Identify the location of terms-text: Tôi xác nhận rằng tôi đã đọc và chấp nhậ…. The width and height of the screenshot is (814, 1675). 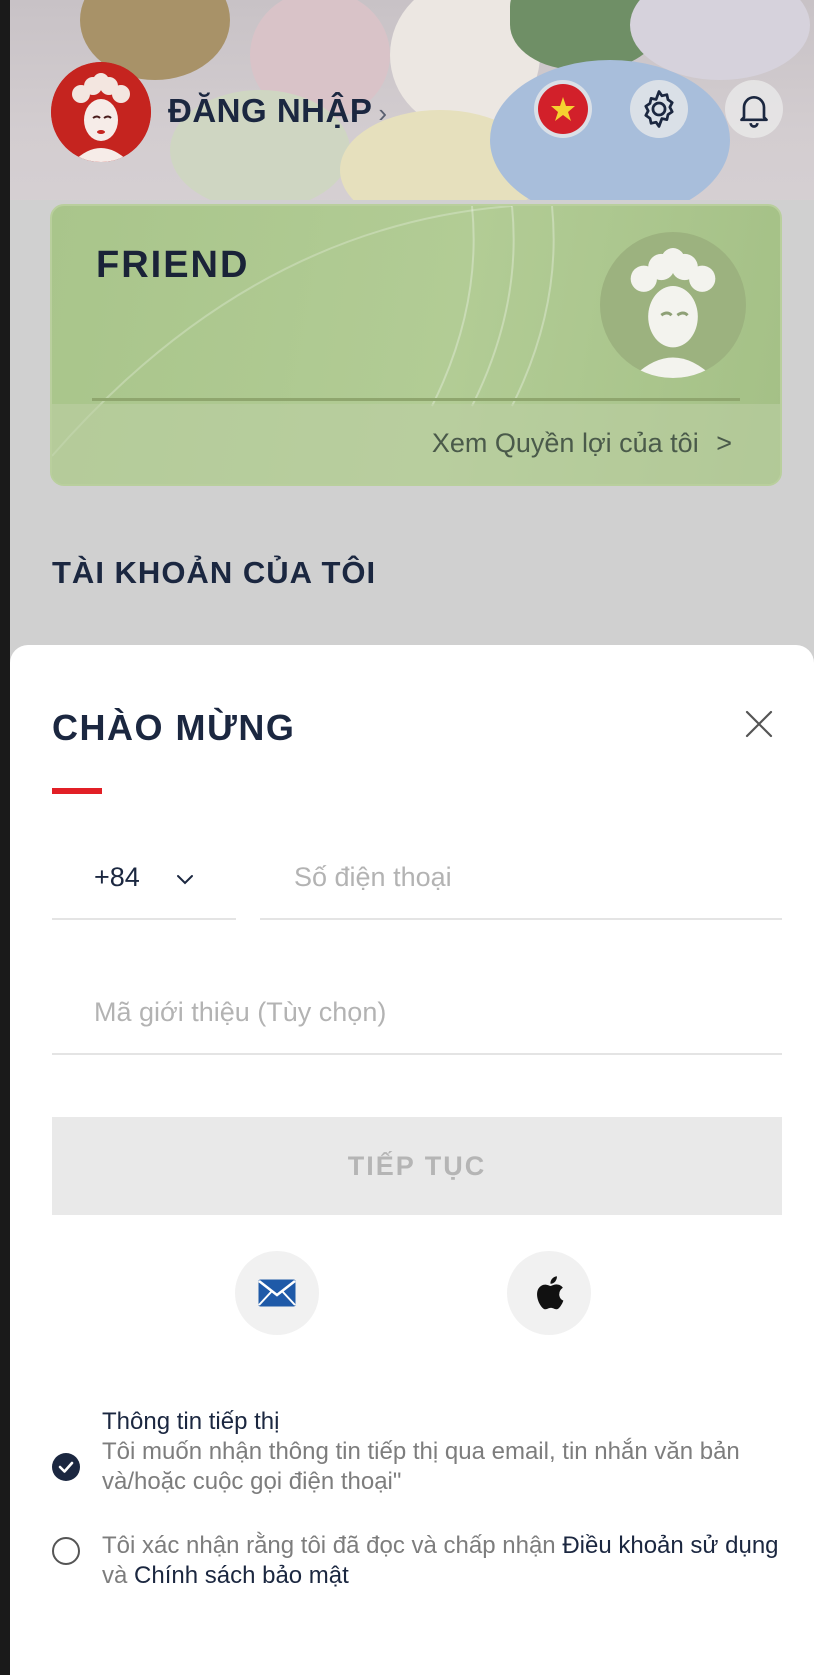
(447, 1561).